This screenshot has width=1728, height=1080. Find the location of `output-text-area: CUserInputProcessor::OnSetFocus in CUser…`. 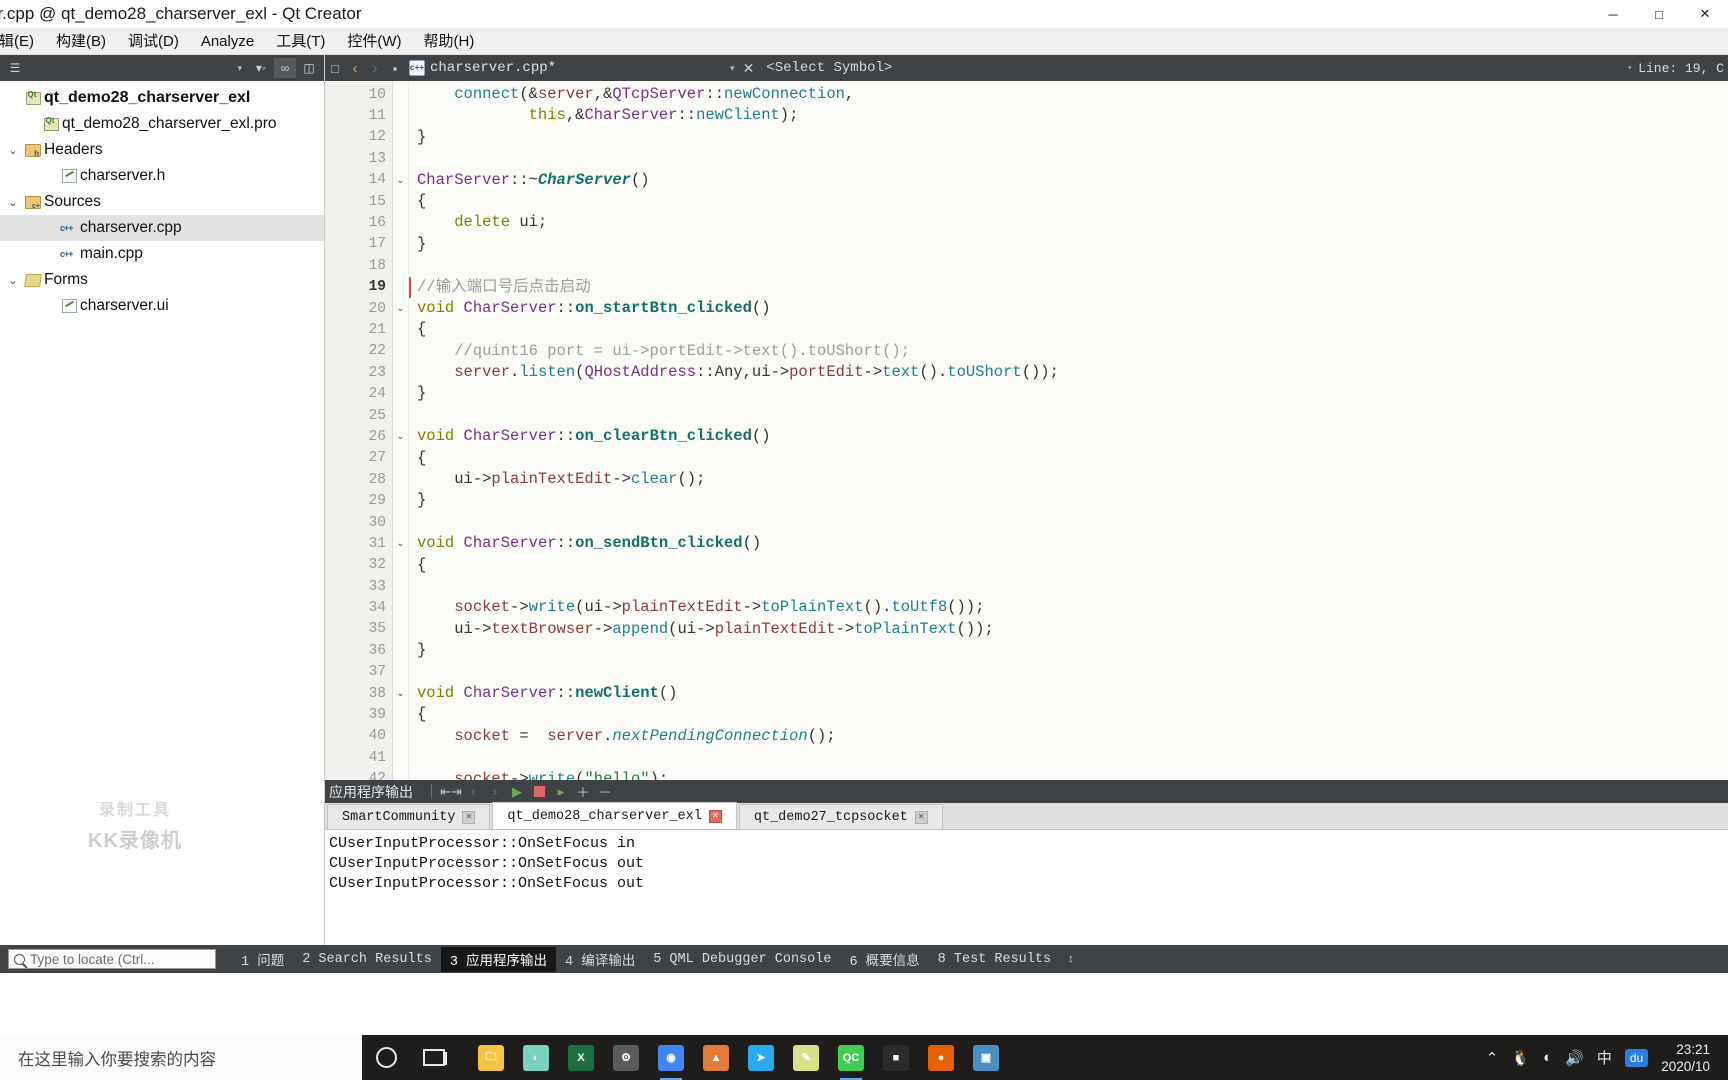

output-text-area: CUserInputProcessor::OnSetFocus in CUser… is located at coordinates (1026, 887).